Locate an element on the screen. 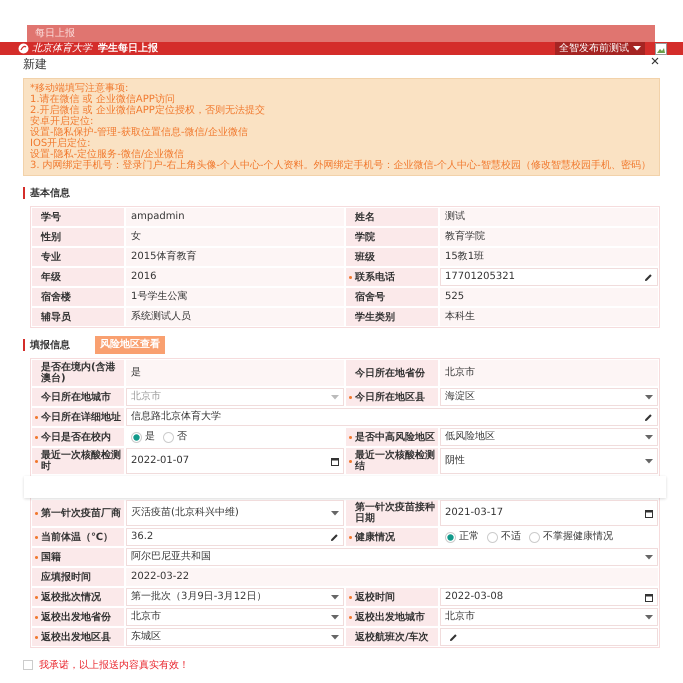 The width and height of the screenshot is (683, 683). field-label: 是否在境内(含港澳台) is located at coordinates (79, 373).